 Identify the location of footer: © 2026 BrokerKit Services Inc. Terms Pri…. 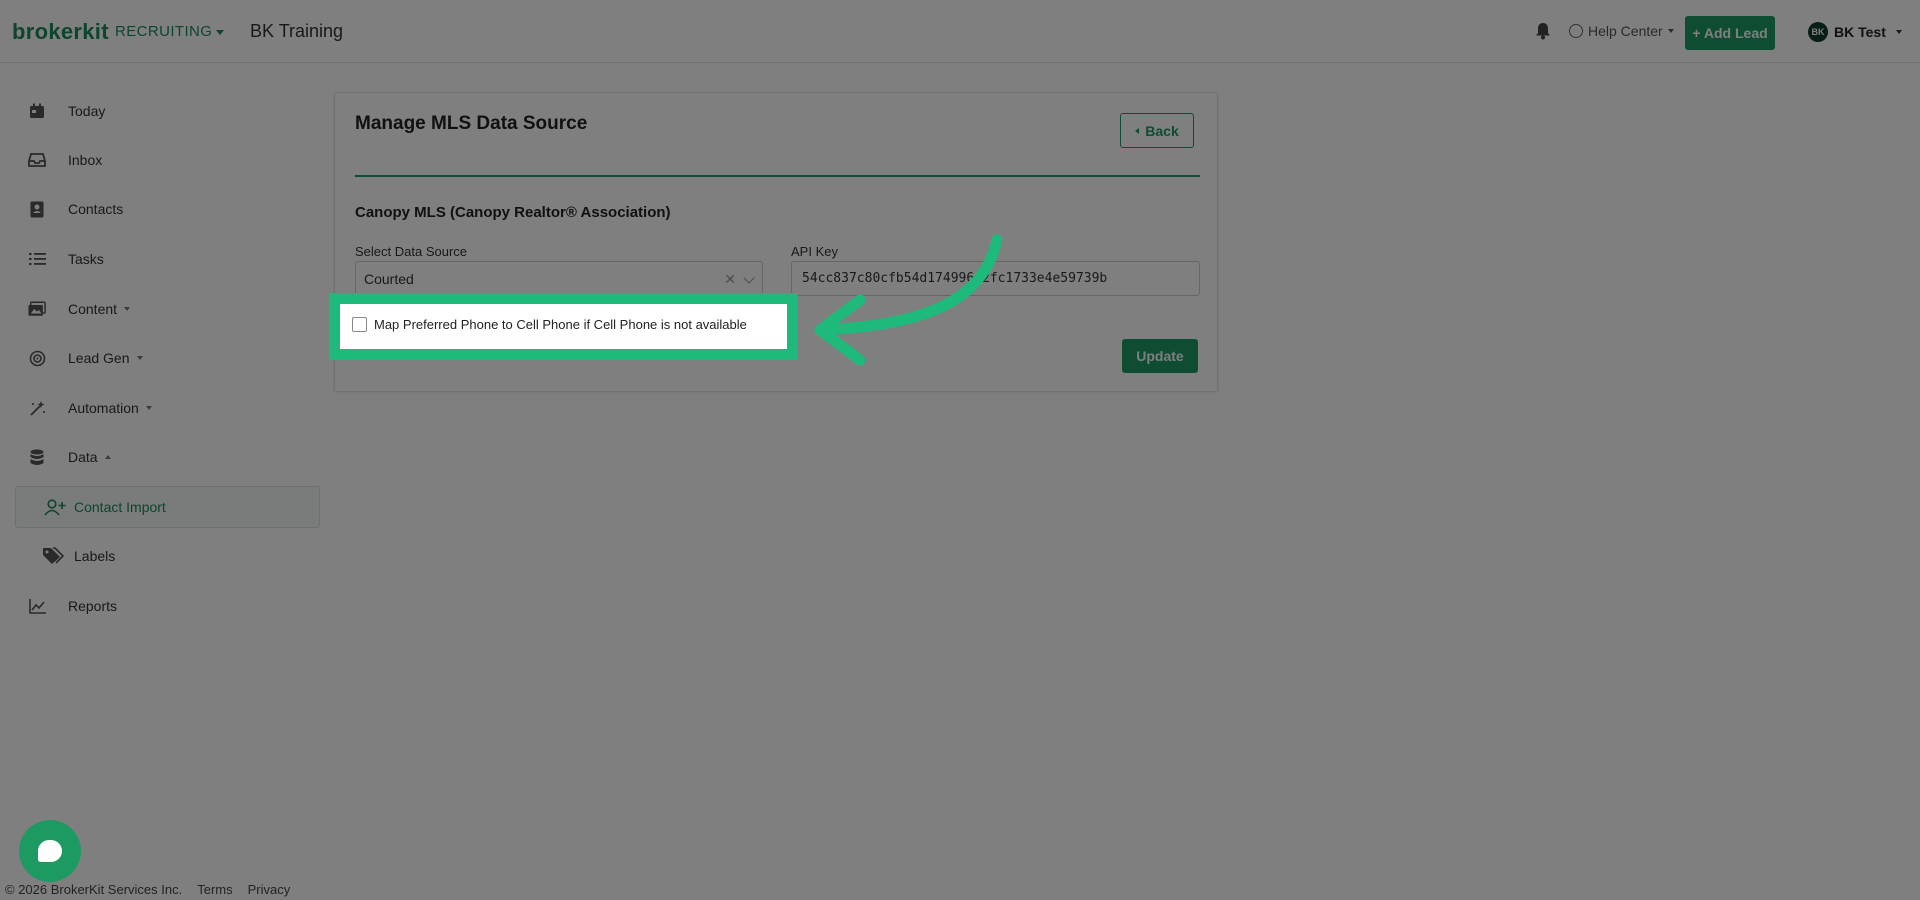
(147, 889).